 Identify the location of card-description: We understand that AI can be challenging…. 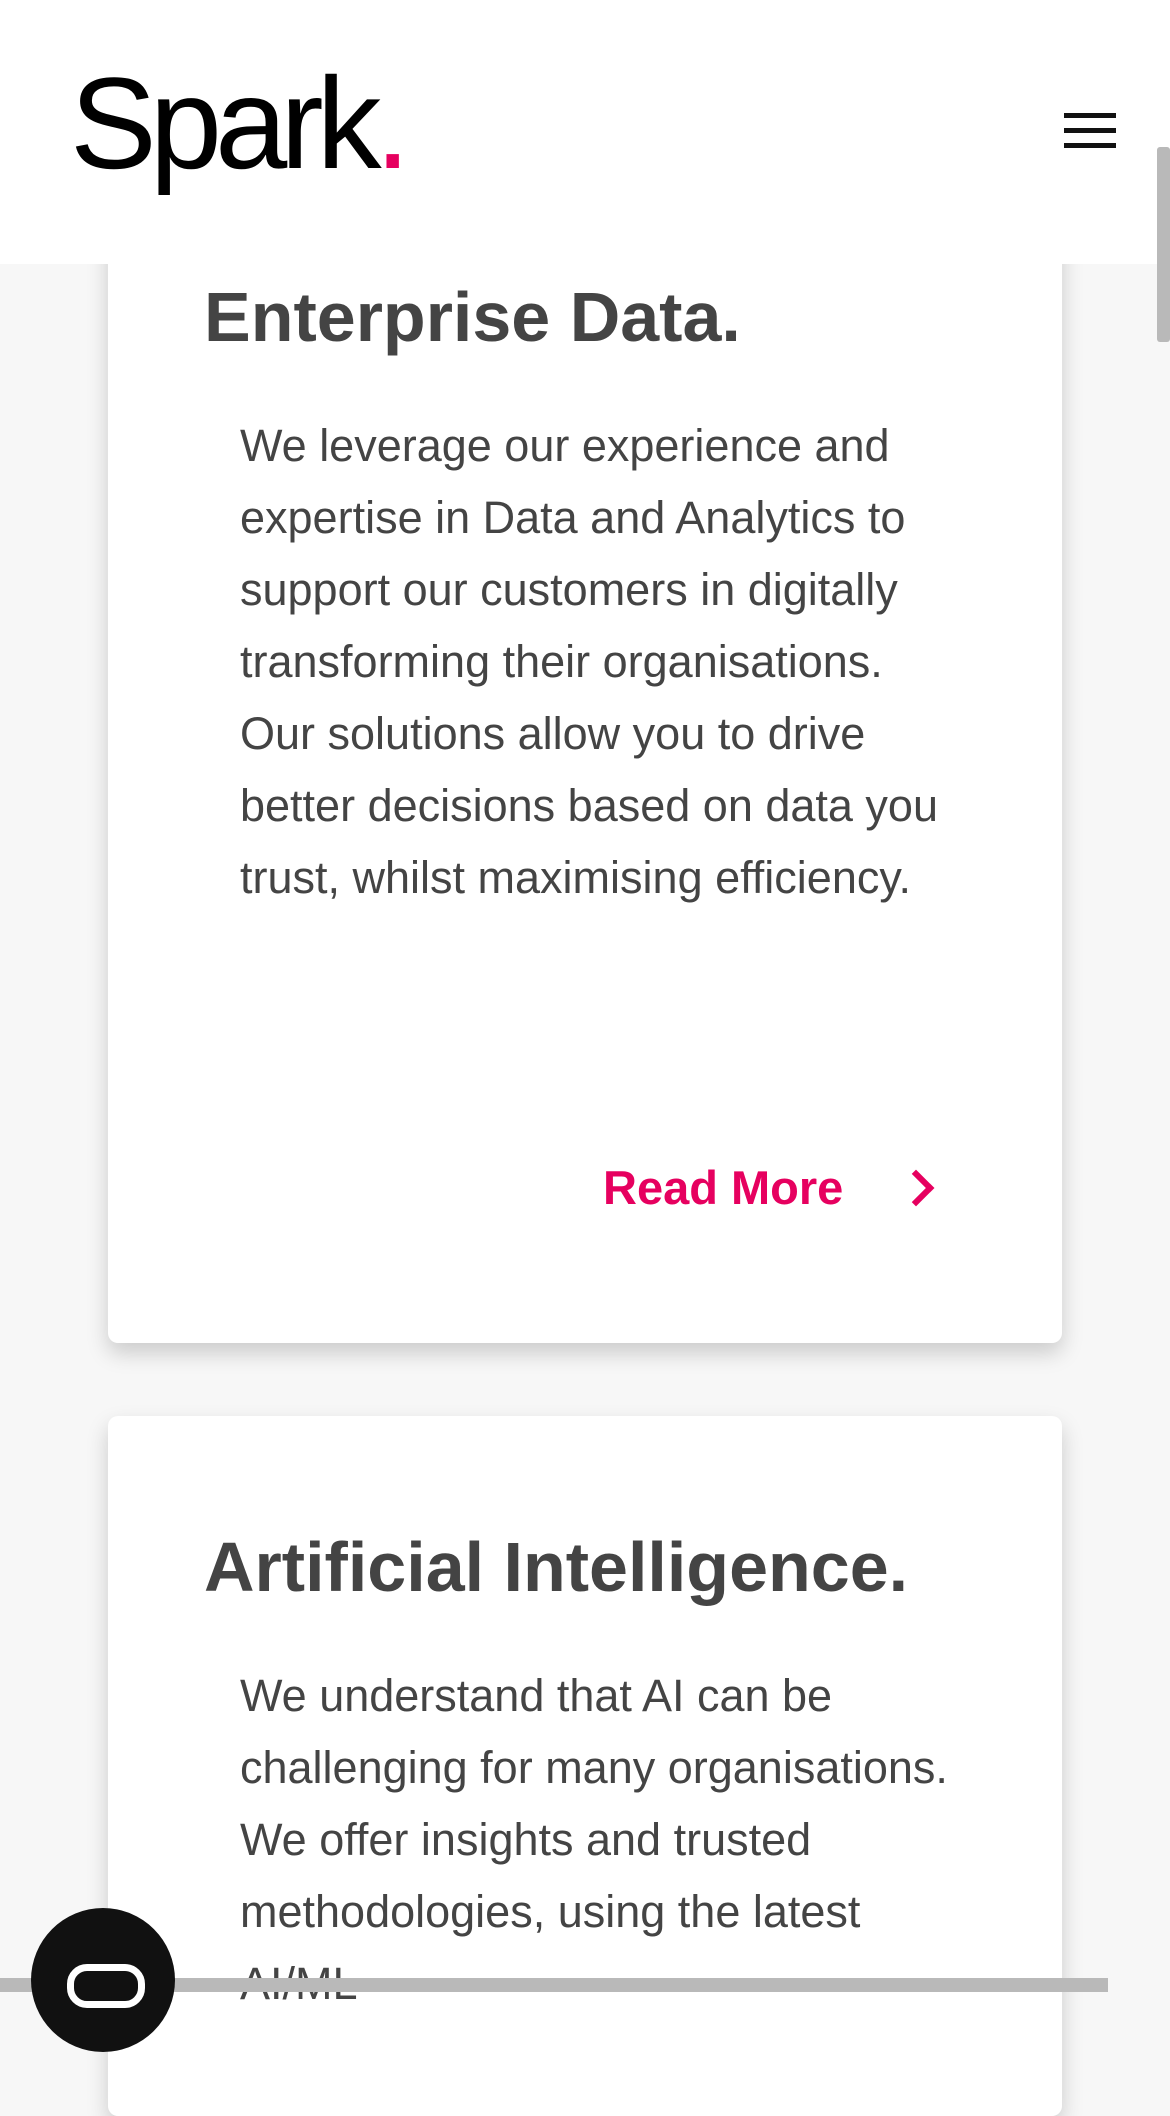
(594, 1839).